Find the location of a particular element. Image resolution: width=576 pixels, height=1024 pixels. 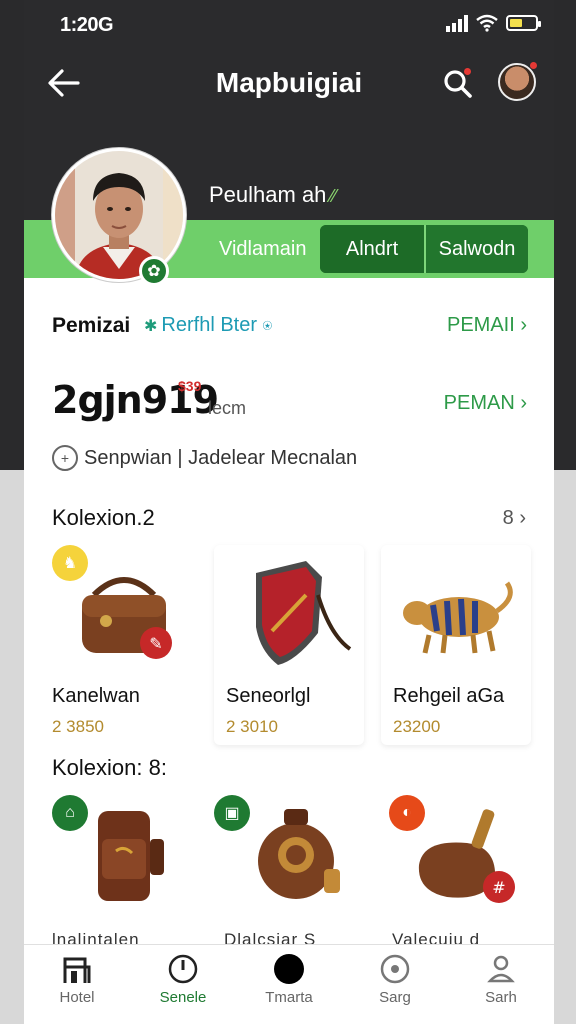

strip-button-group: Alndrt Salwodn is located at coordinates (424, 249).